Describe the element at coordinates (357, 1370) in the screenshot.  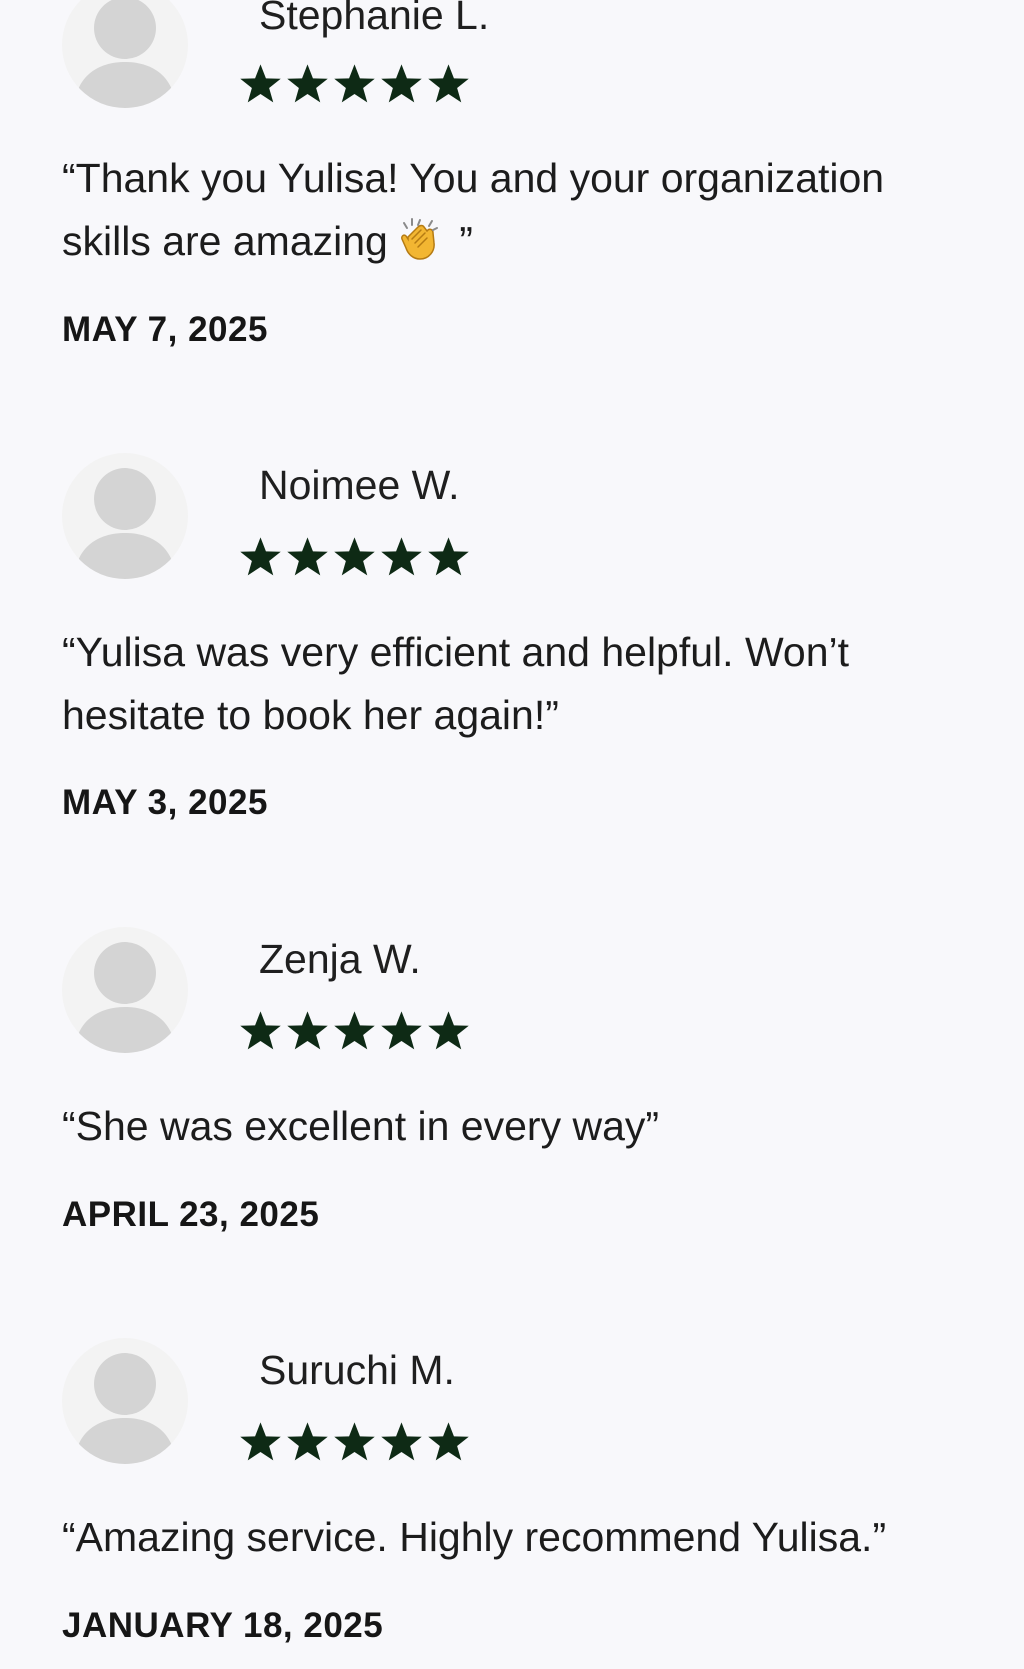
I see `reviewer-name: Suruchi M.` at that location.